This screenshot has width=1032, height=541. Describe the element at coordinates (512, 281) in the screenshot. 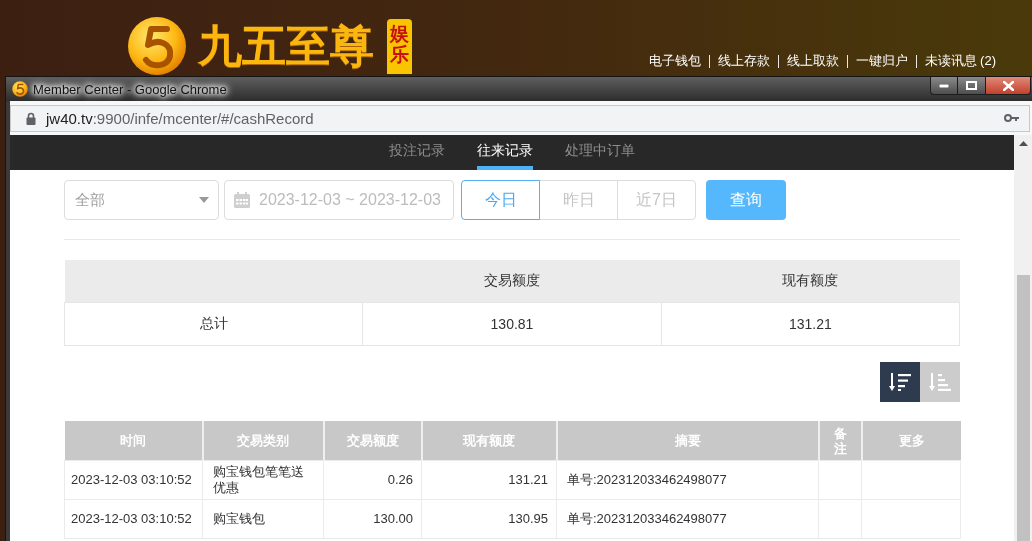

I see `column-header: 交易额度` at that location.